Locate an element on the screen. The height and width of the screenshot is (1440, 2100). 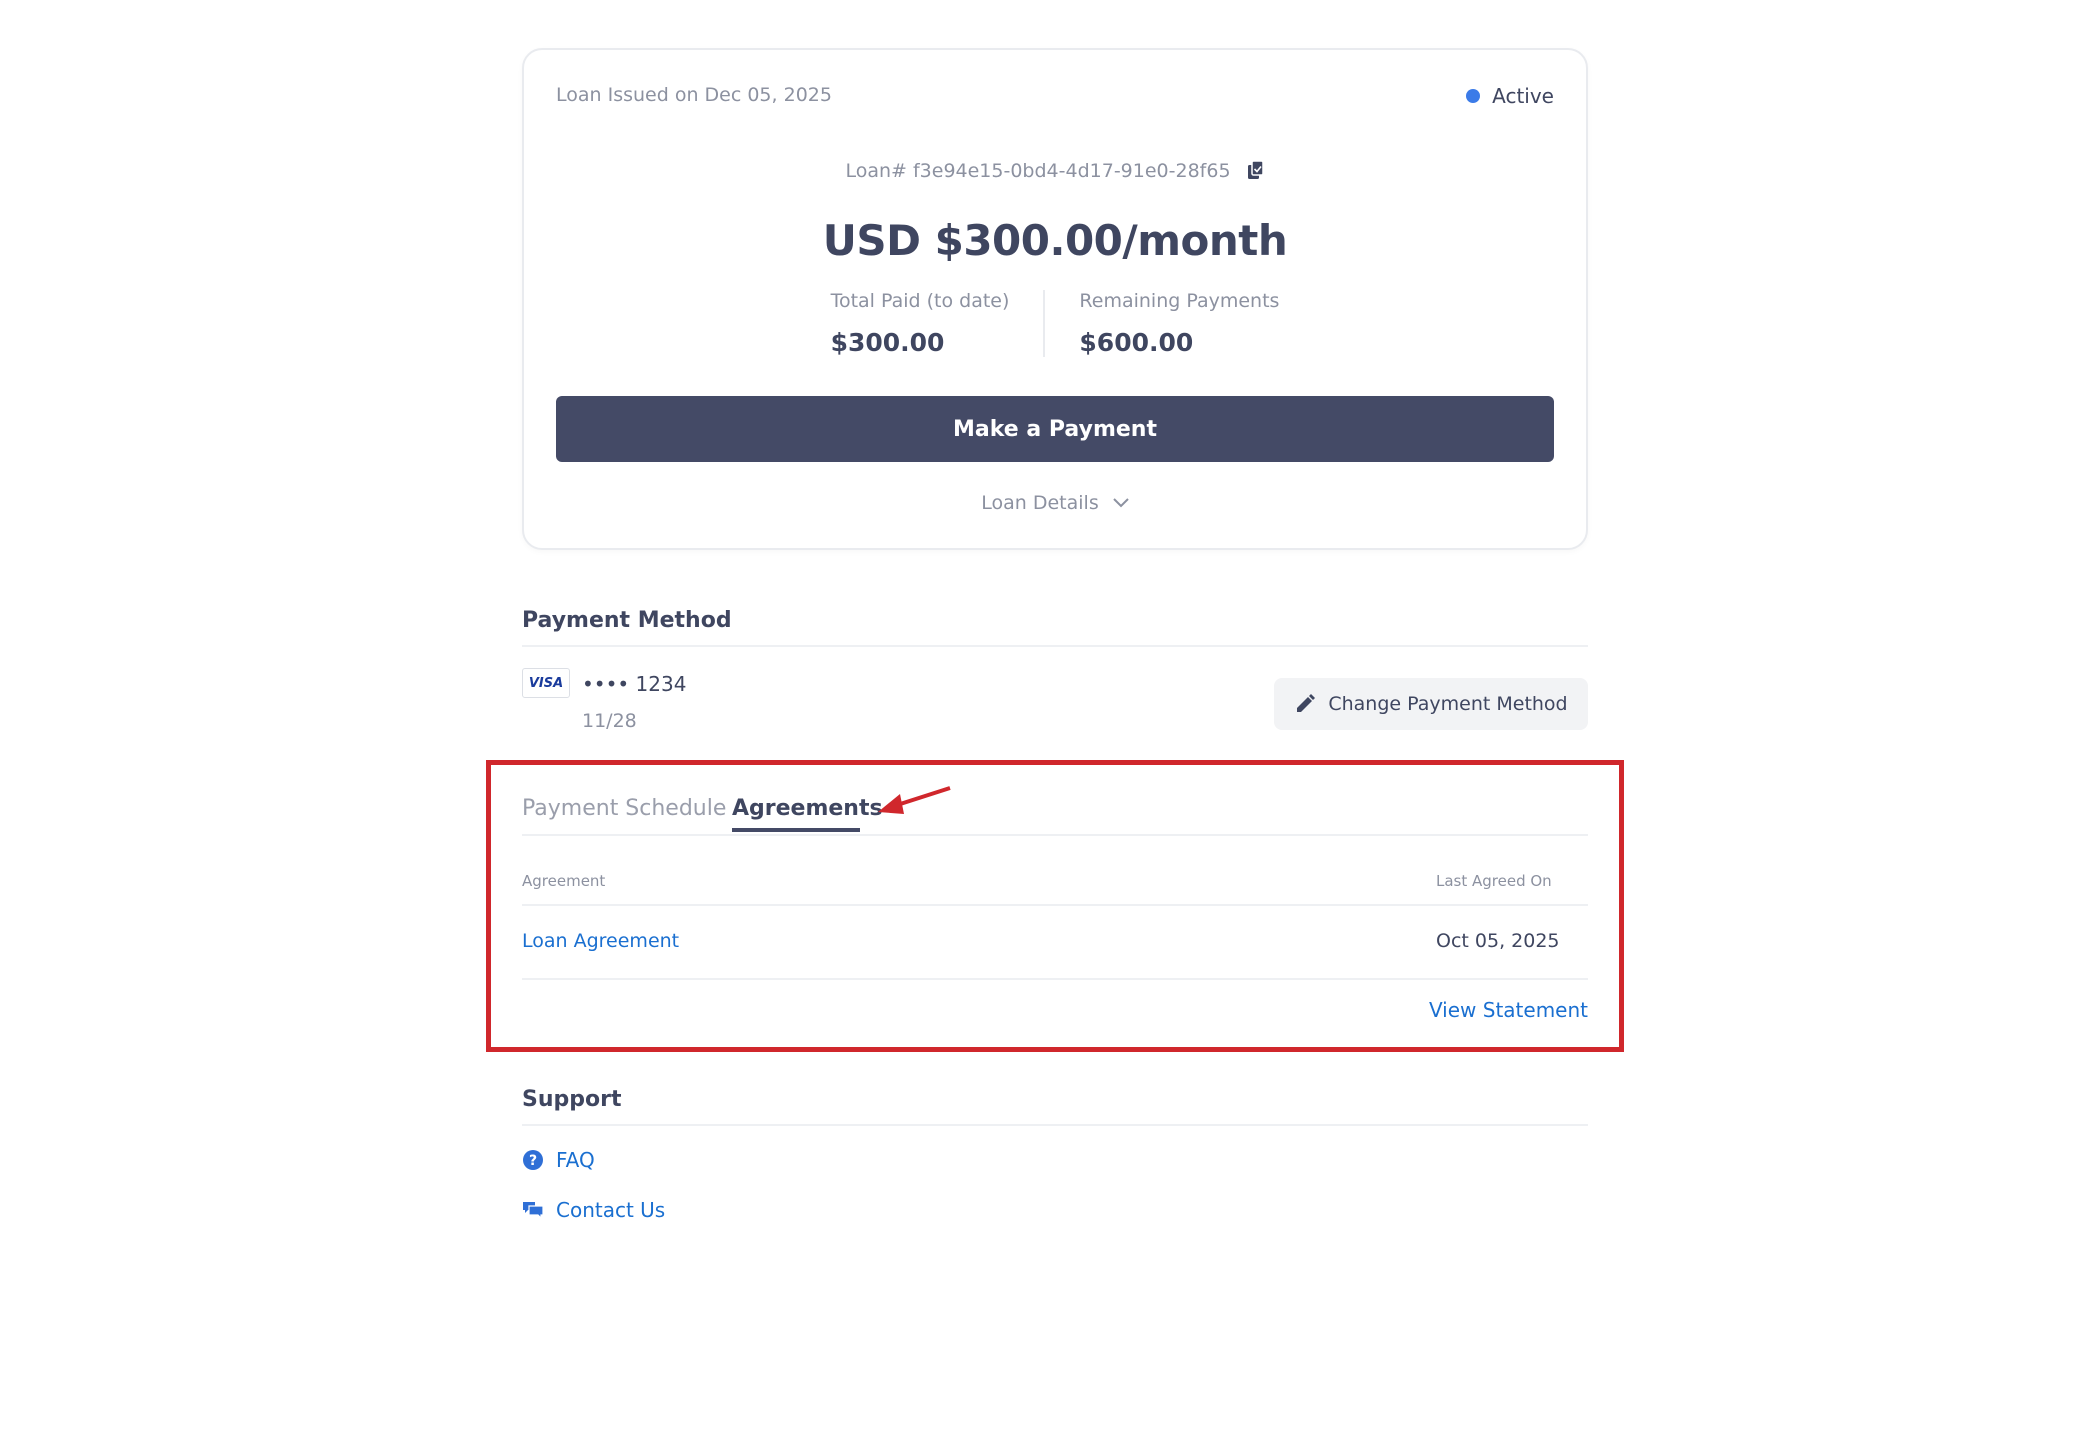
contact-us-label: Contact Us is located at coordinates (611, 1210).